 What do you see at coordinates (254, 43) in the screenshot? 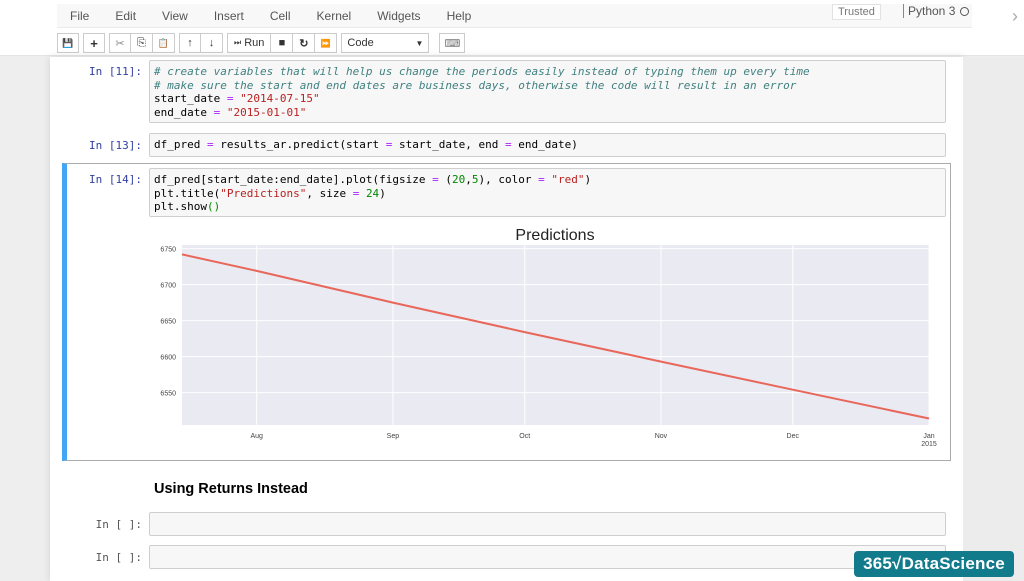
I see `run-label: Run` at bounding box center [254, 43].